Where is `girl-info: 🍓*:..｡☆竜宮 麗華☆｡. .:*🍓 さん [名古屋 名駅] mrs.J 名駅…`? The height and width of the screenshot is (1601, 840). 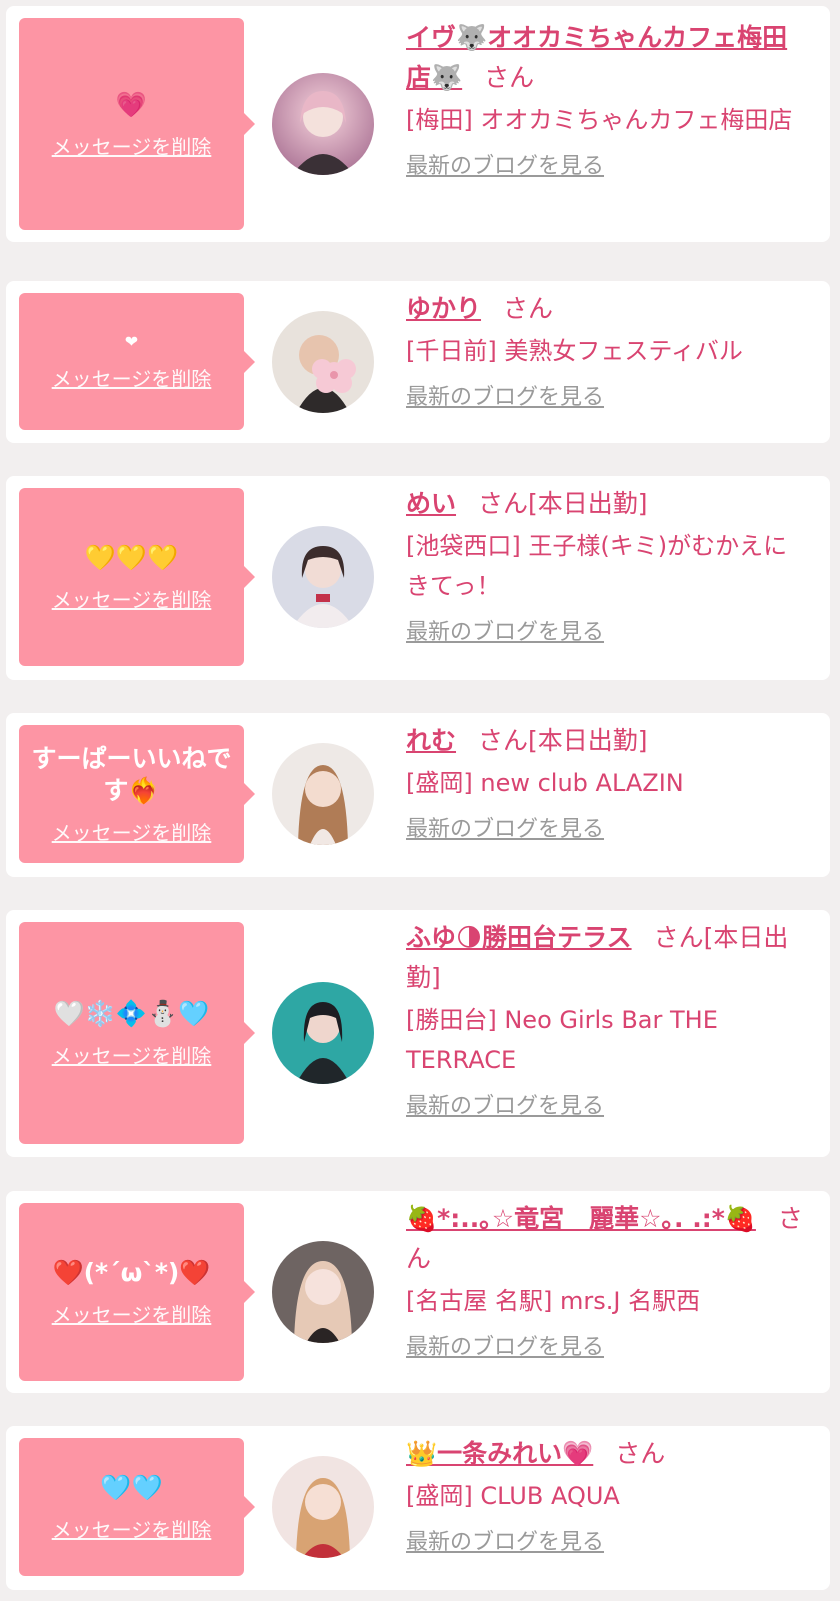 girl-info: 🍓*:..｡☆竜宮 麗華☆｡. .:*🍓 さん [名古屋 名駅] mrs.J 名駅… is located at coordinates (606, 1281).